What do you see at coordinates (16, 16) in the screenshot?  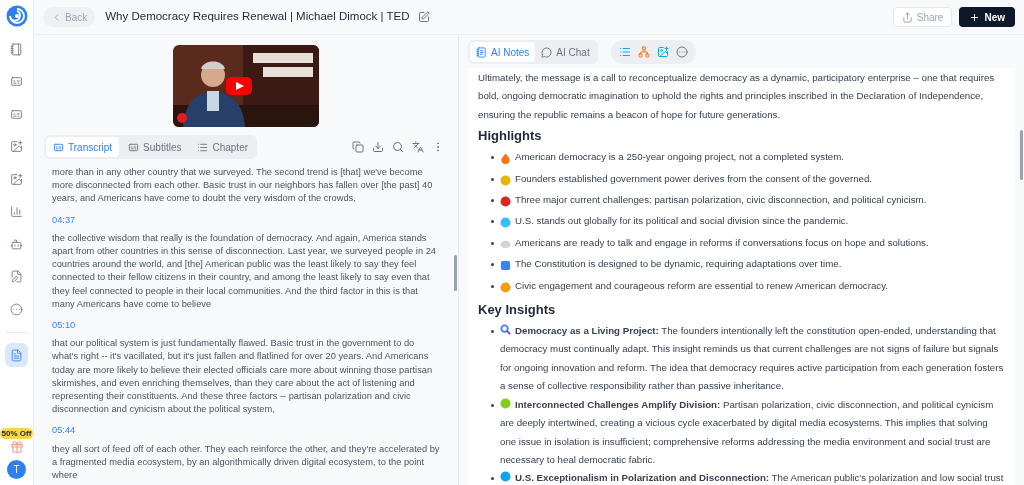 I see `logo-icon` at bounding box center [16, 16].